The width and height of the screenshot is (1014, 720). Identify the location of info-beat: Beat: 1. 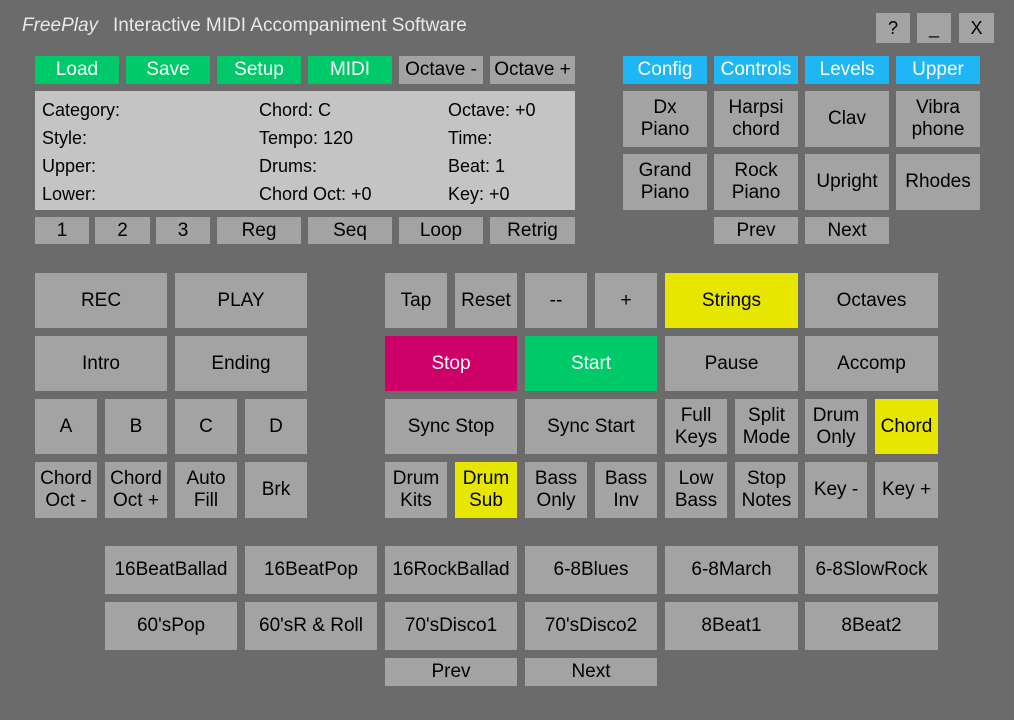
(477, 166).